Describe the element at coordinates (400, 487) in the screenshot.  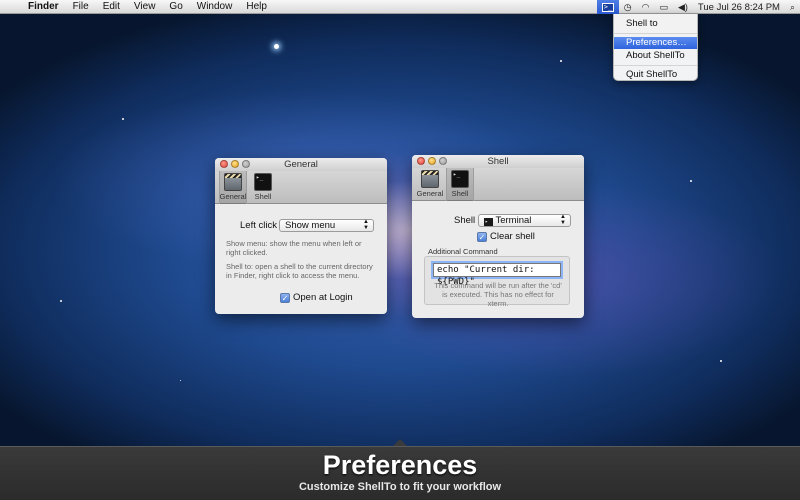
I see `banner-subtitle: Customize ShellTo to fit your workflow` at that location.